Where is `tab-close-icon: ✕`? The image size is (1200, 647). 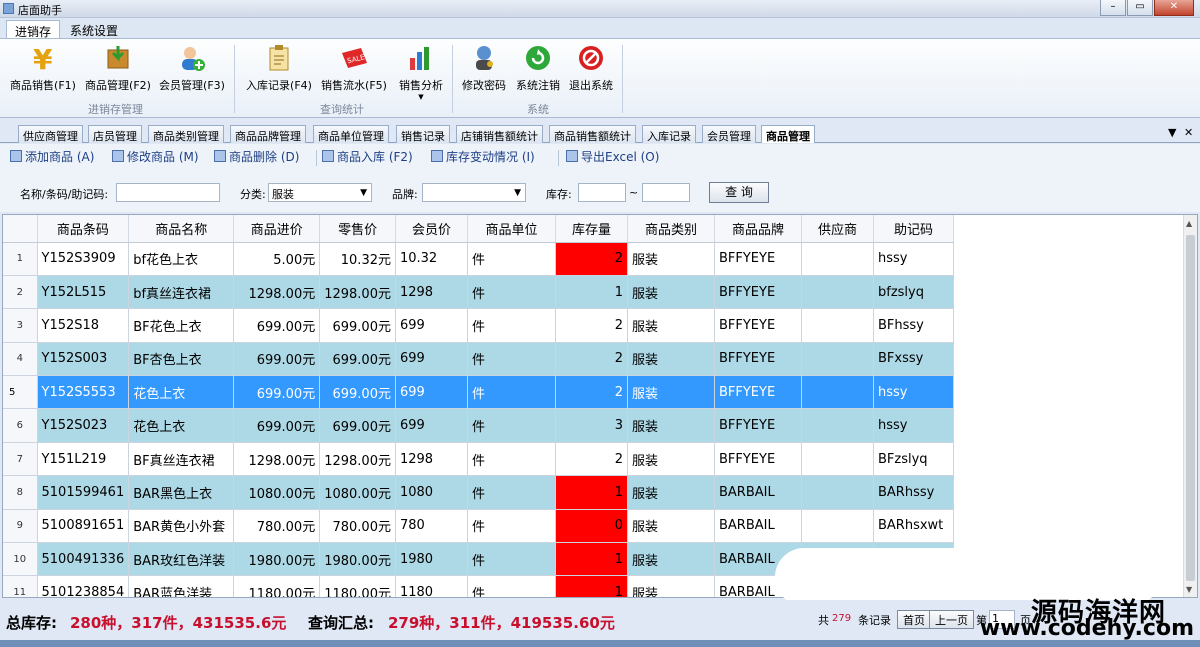
tab-close-icon: ✕ is located at coordinates (1188, 132).